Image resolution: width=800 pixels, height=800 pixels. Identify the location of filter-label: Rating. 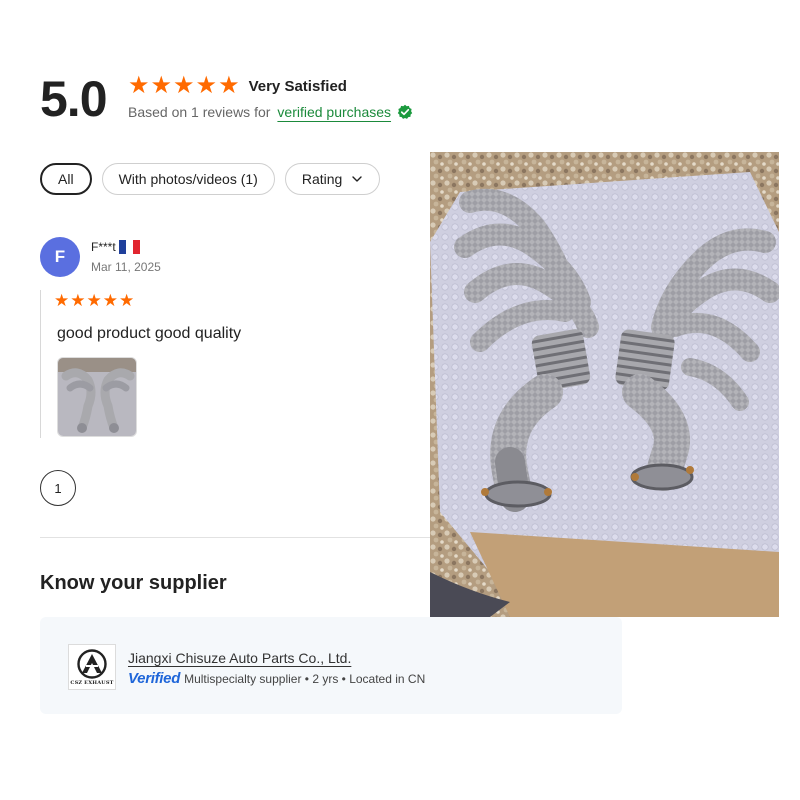
(322, 179).